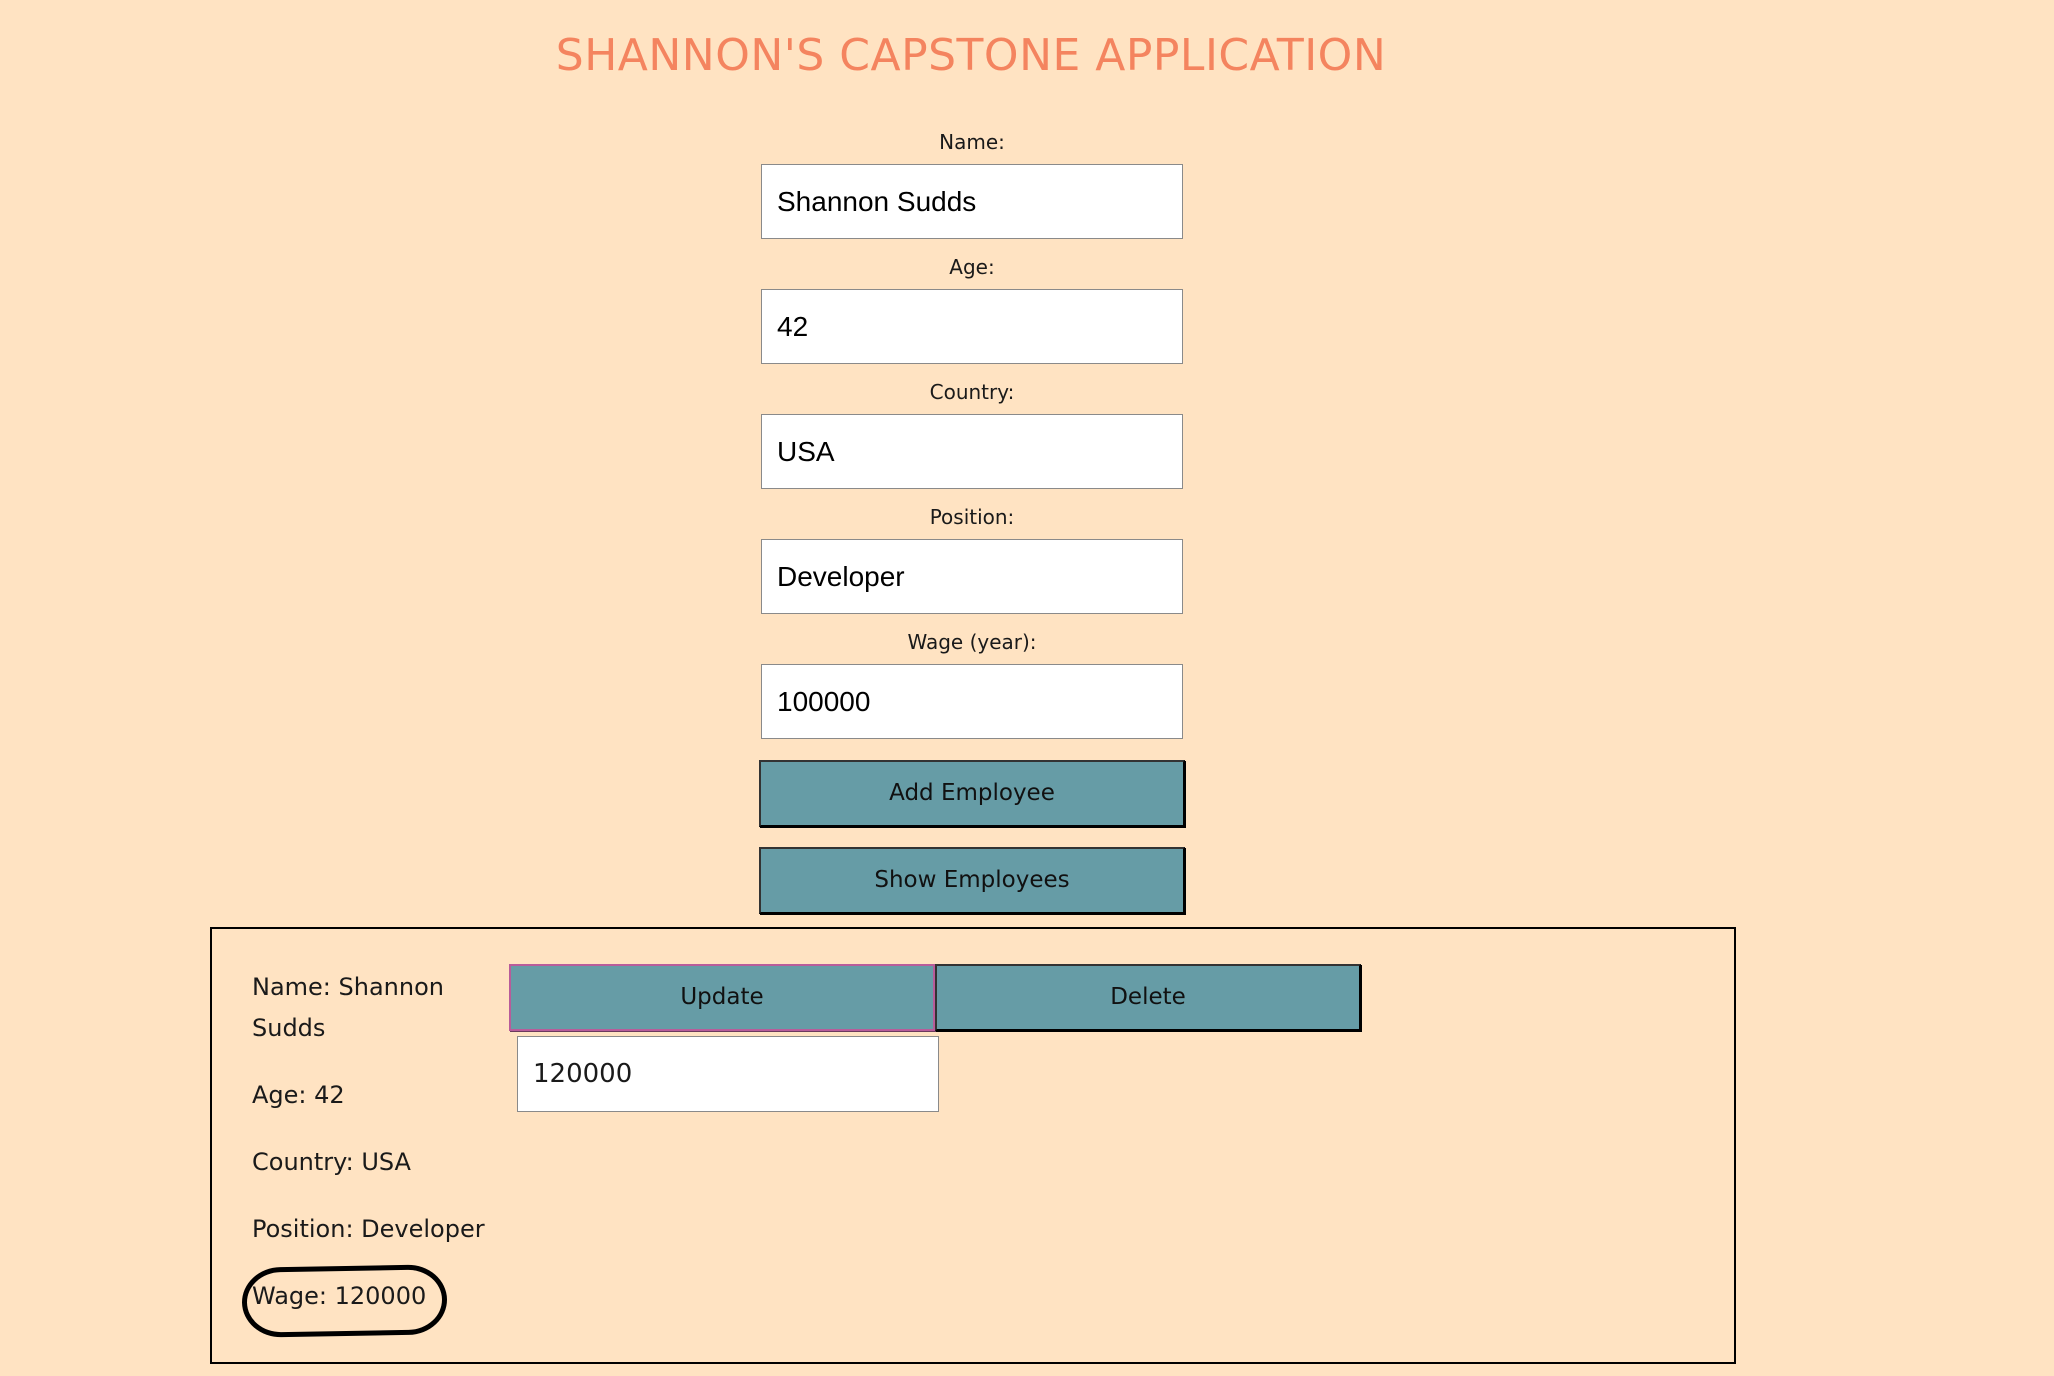 Image resolution: width=2054 pixels, height=1376 pixels. What do you see at coordinates (972, 142) in the screenshot?
I see `name-label: Name:` at bounding box center [972, 142].